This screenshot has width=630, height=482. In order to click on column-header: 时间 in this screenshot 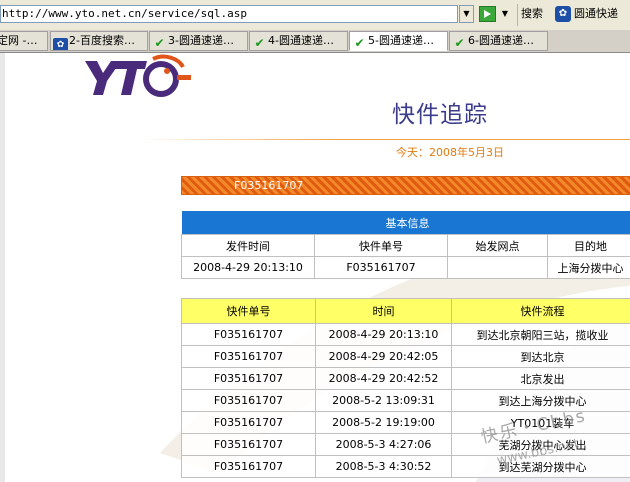, I will do `click(383, 311)`.